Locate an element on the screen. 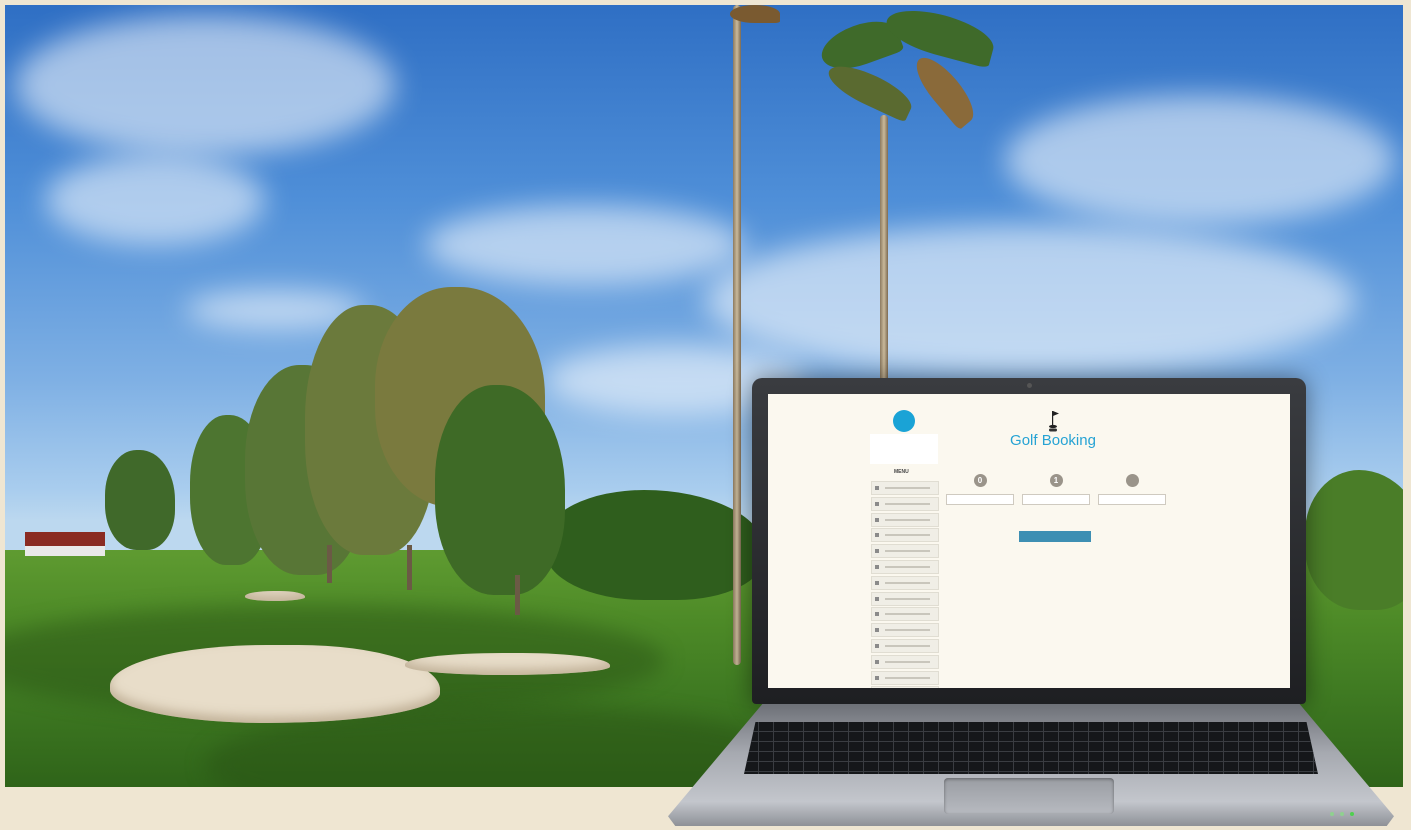  step-select-time is located at coordinates (1132, 489).